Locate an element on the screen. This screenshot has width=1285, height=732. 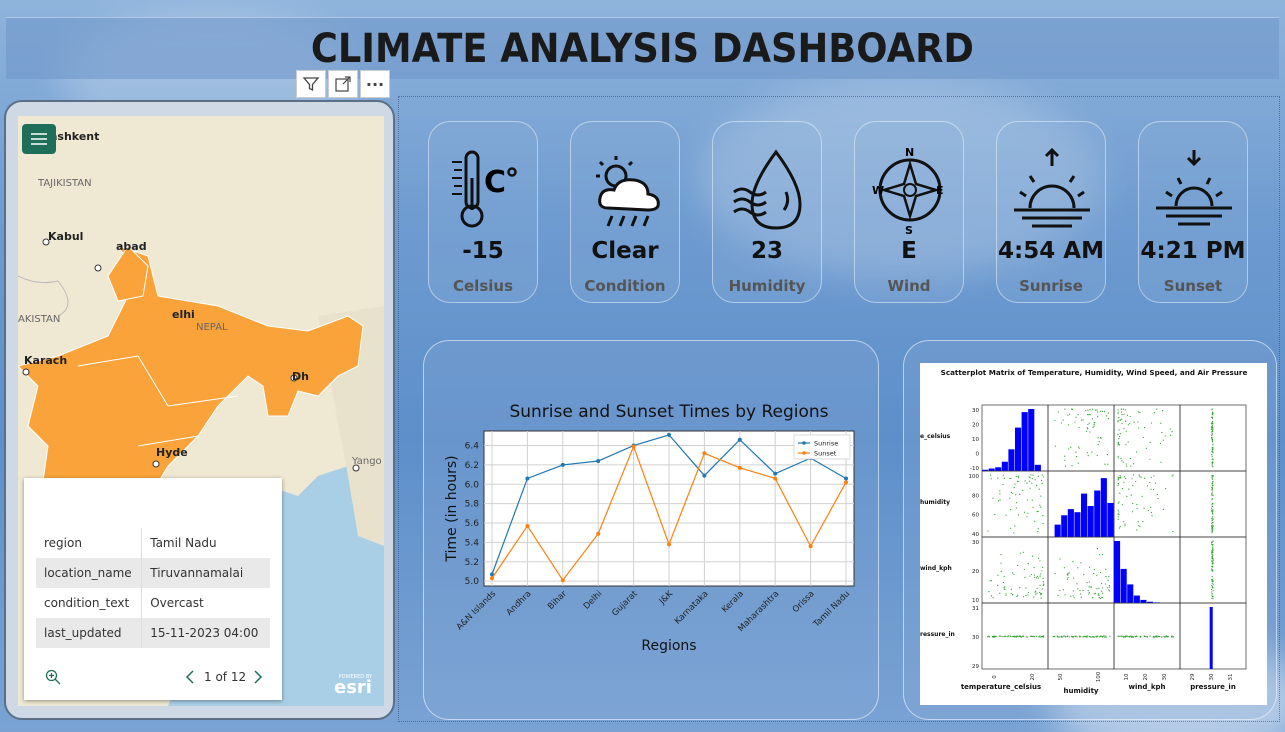
matrix-y-tick: 10 is located at coordinates (975, 440).